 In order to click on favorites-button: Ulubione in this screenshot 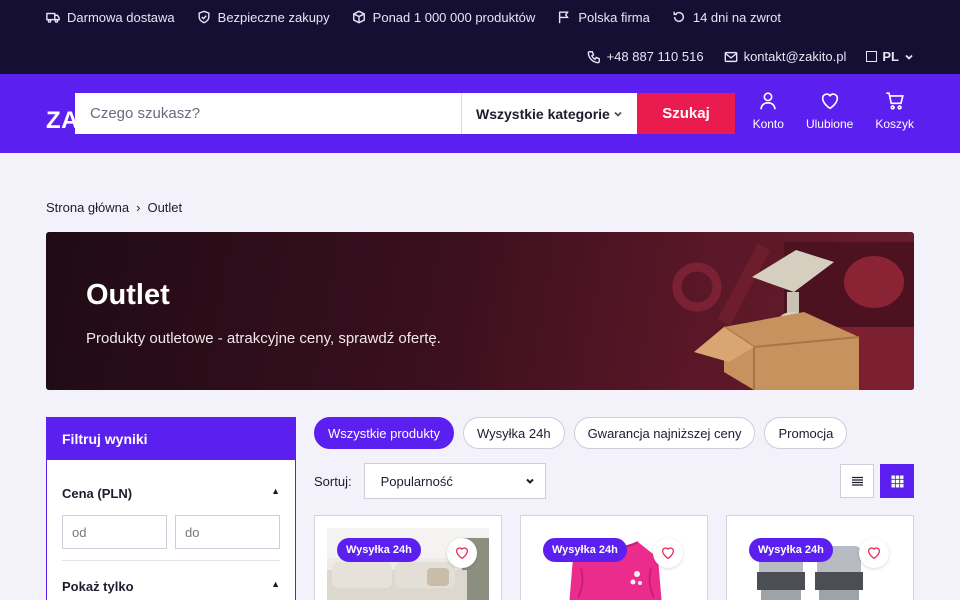, I will do `click(829, 110)`.